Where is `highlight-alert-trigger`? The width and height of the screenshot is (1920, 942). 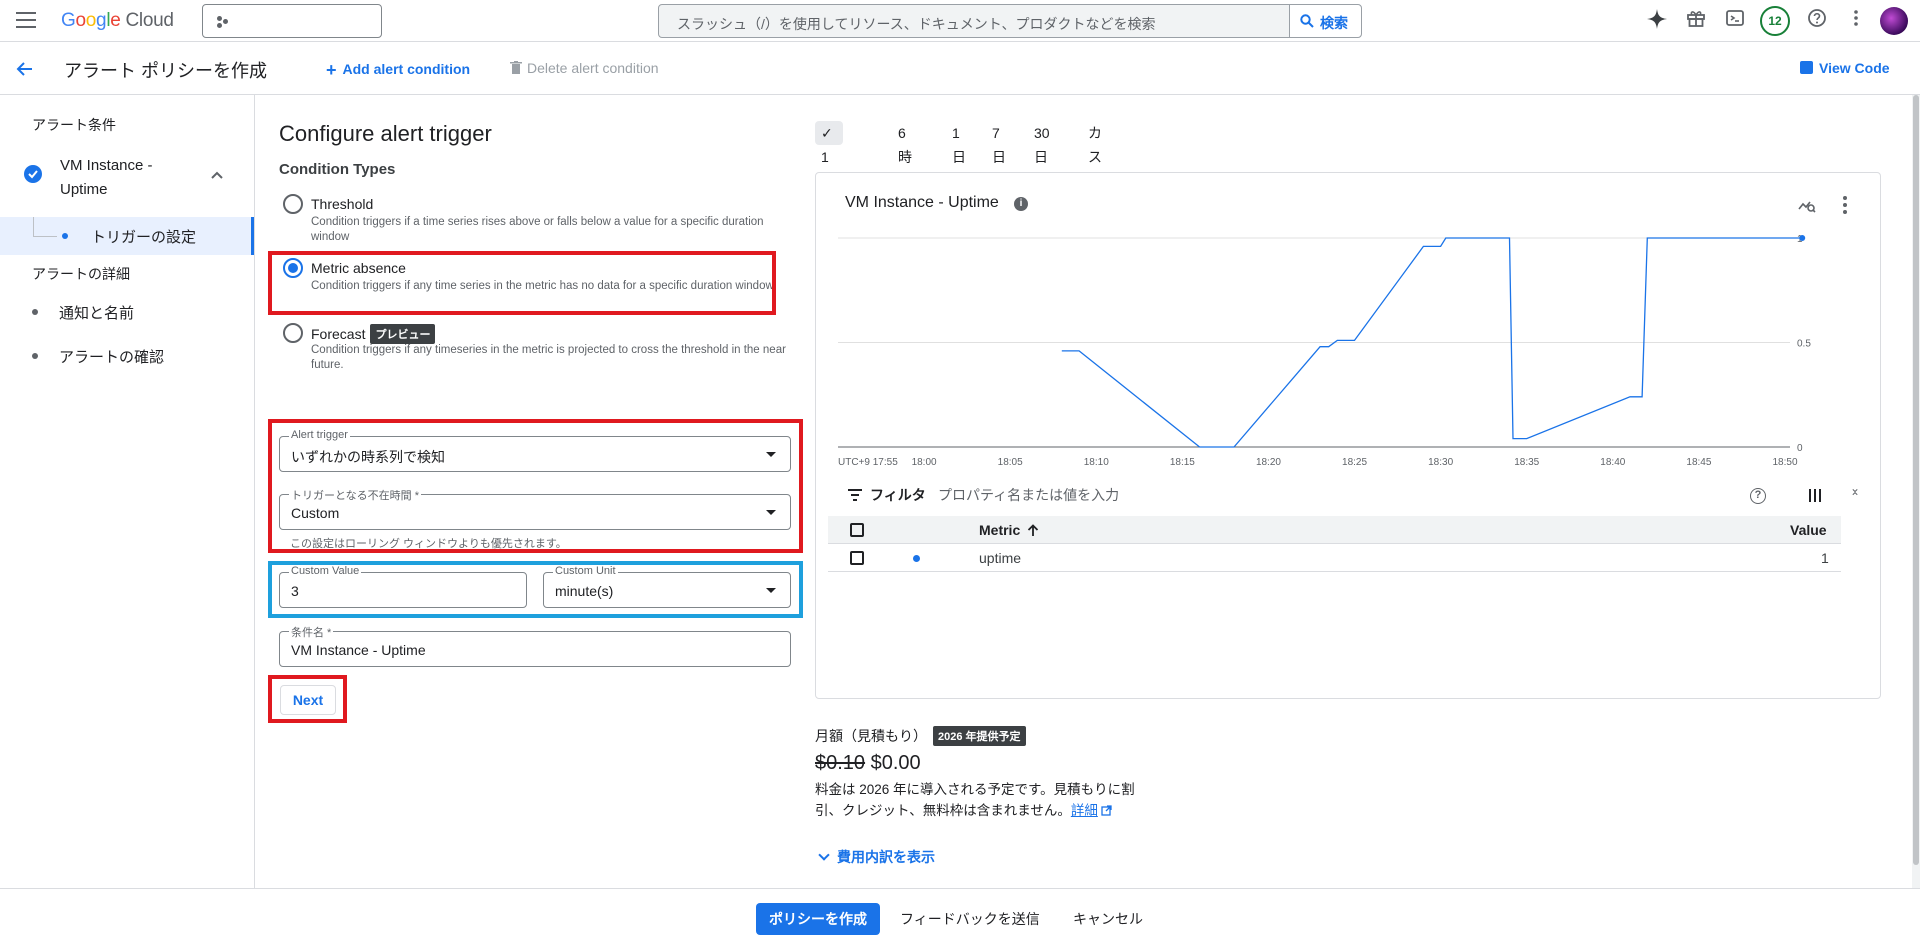
highlight-alert-trigger is located at coordinates (535, 486).